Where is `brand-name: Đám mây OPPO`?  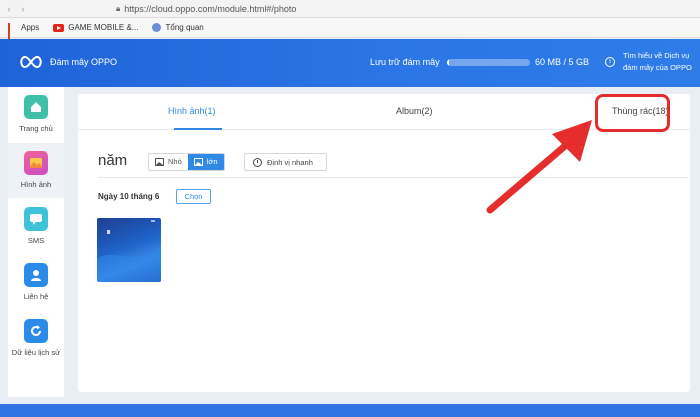 brand-name: Đám mây OPPO is located at coordinates (84, 62).